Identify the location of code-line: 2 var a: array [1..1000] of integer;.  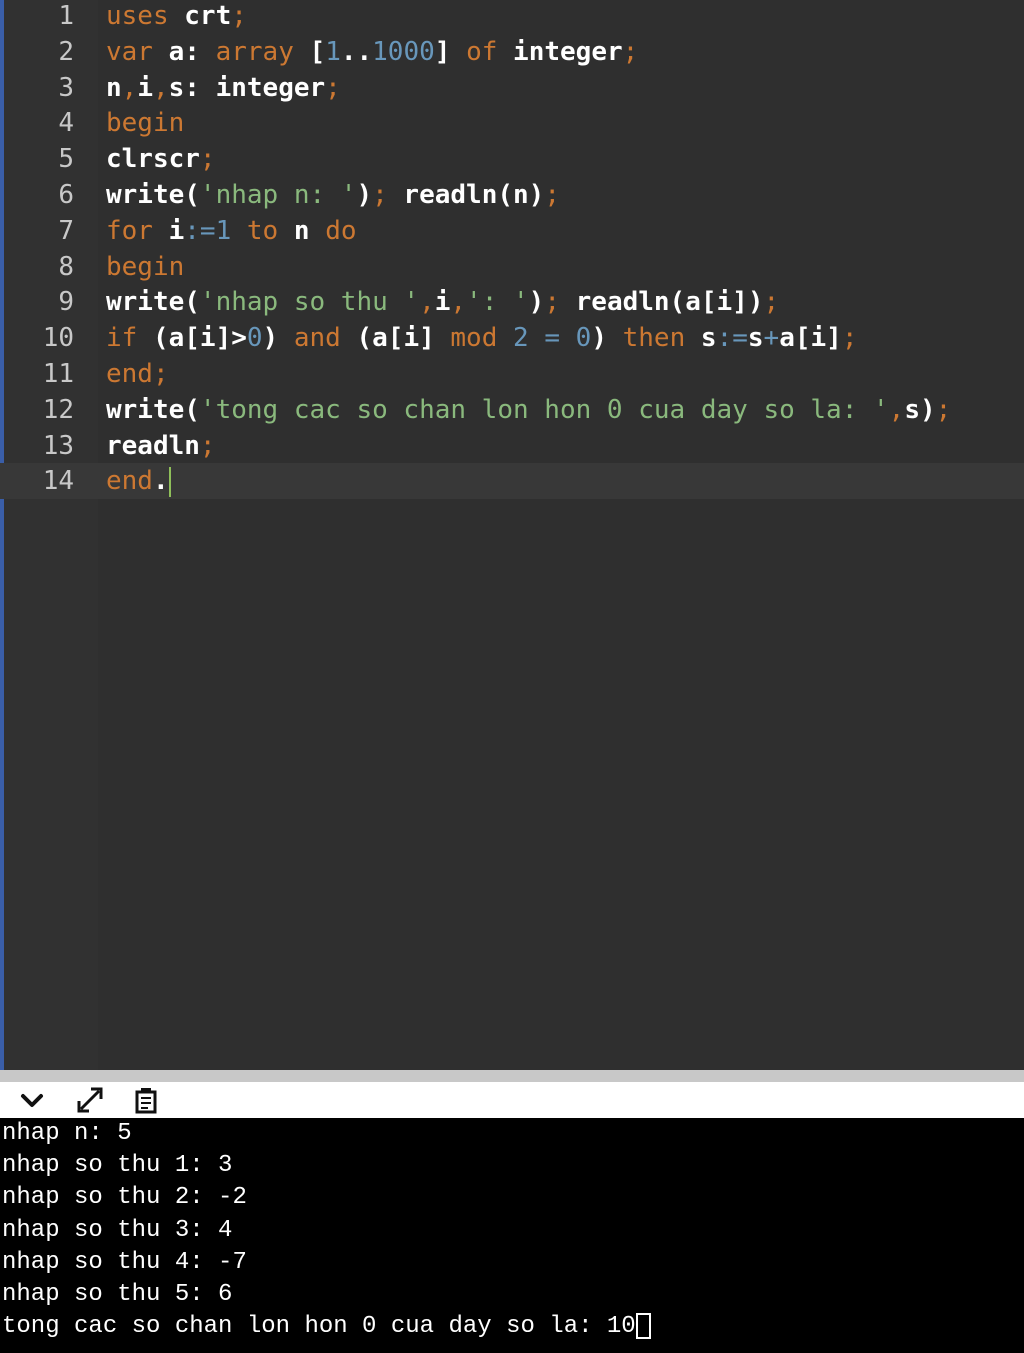
(512, 52).